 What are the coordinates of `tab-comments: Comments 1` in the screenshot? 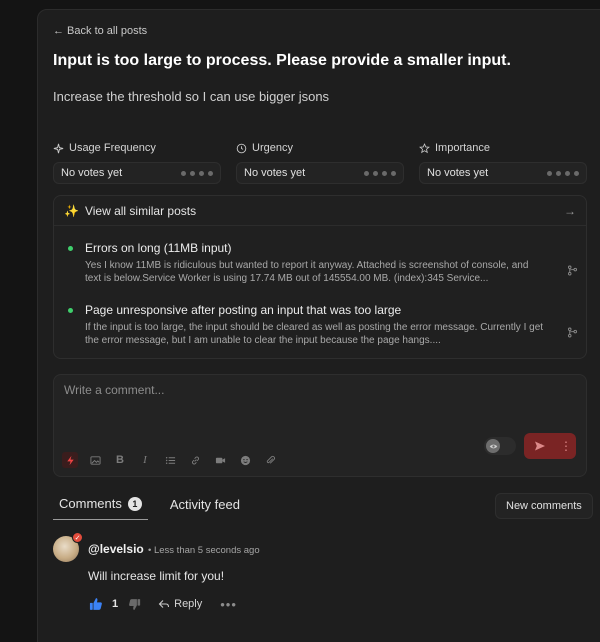 It's located at (100, 507).